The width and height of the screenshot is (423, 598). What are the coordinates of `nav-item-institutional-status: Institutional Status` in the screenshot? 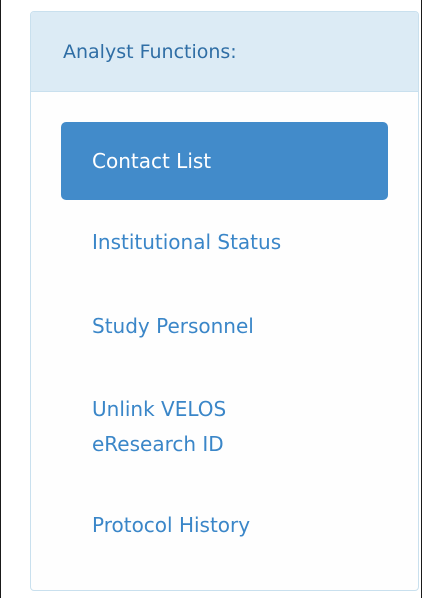 It's located at (224, 242).